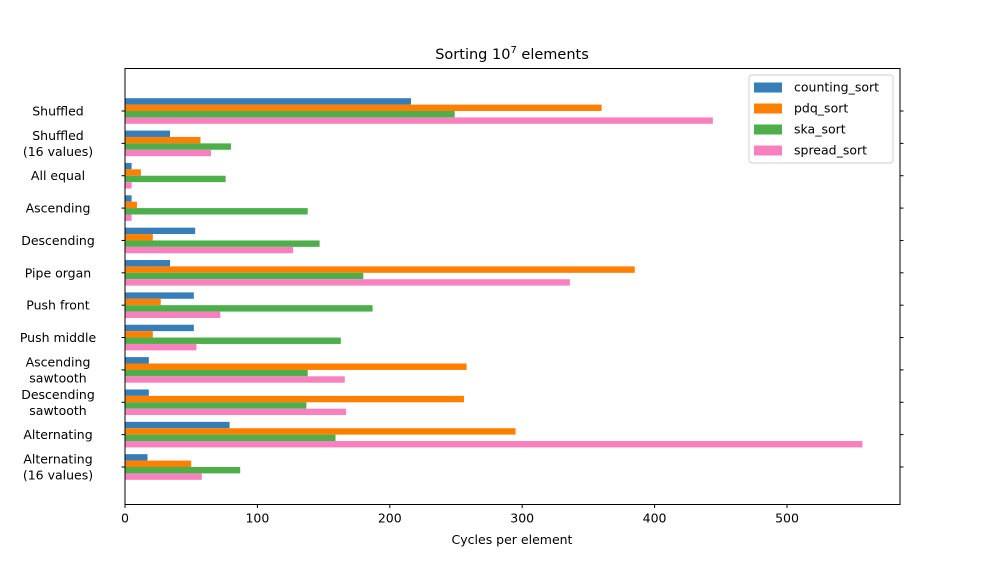 The height and width of the screenshot is (566, 1000). I want to click on legend-label-spread_sort: spread_sort, so click(830, 150).